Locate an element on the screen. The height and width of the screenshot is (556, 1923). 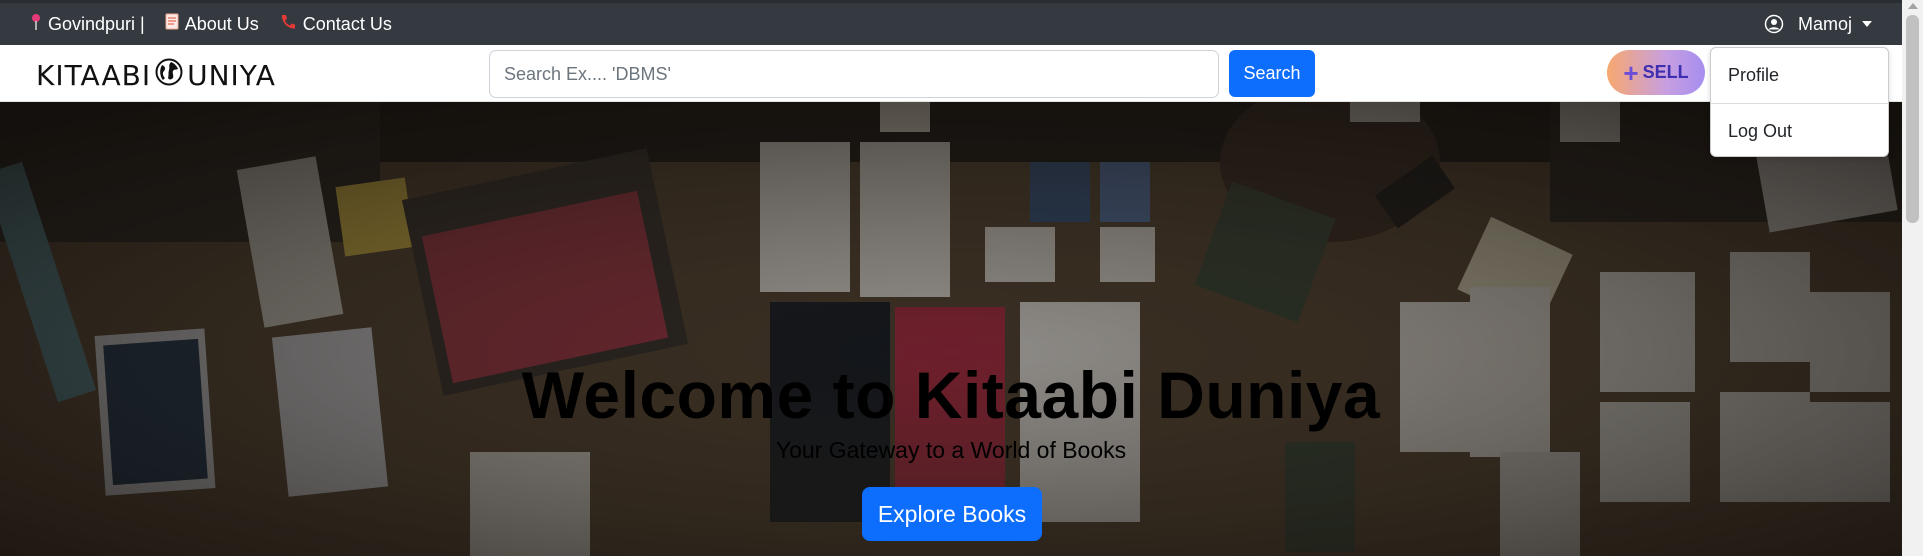
location-item: Govindpuri | is located at coordinates (87, 24).